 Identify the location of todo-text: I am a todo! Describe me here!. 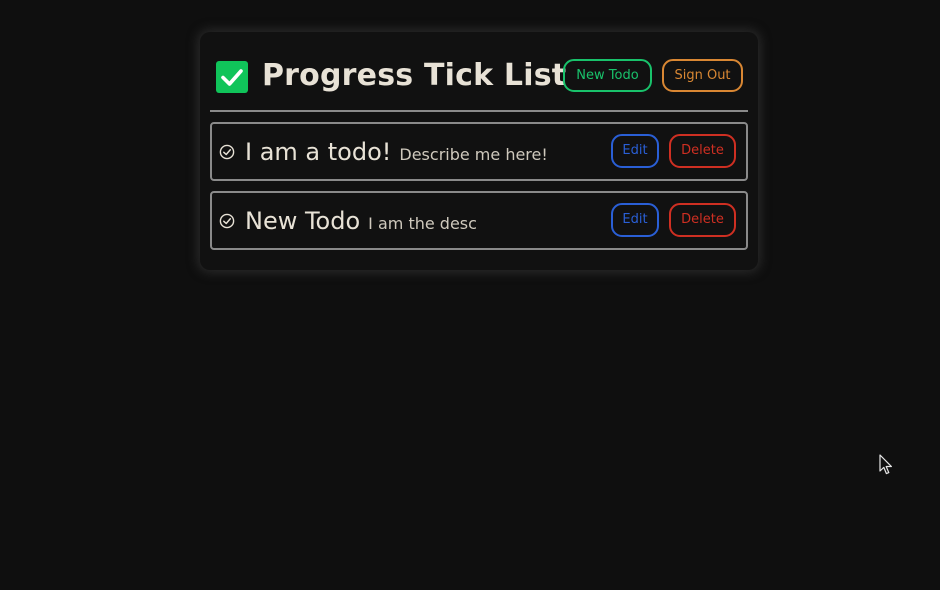
(396, 153).